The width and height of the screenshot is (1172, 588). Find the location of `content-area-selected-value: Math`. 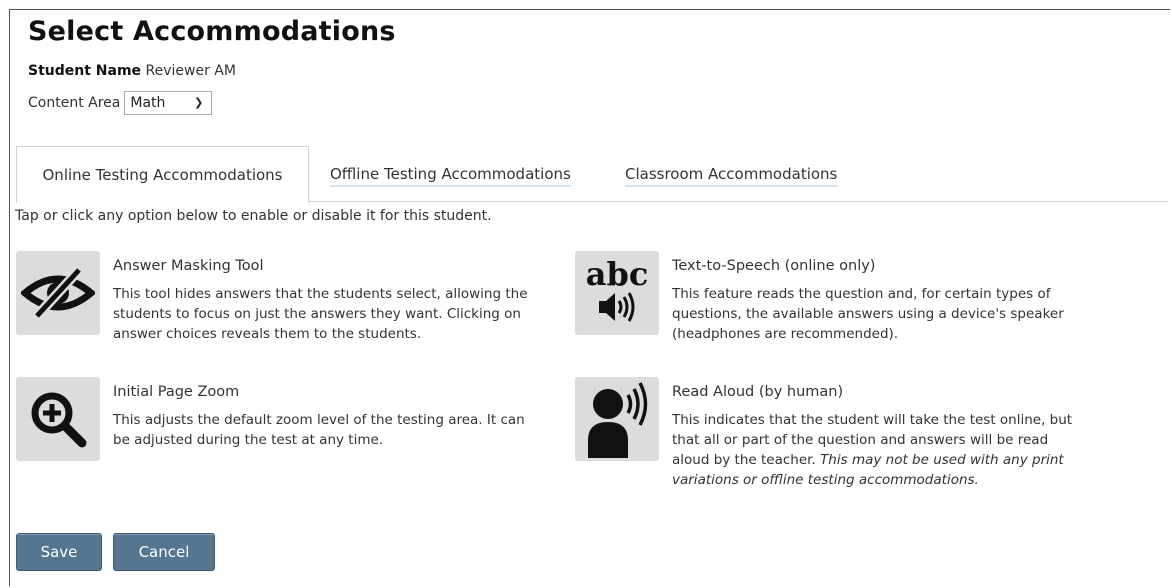

content-area-selected-value: Math is located at coordinates (148, 103).